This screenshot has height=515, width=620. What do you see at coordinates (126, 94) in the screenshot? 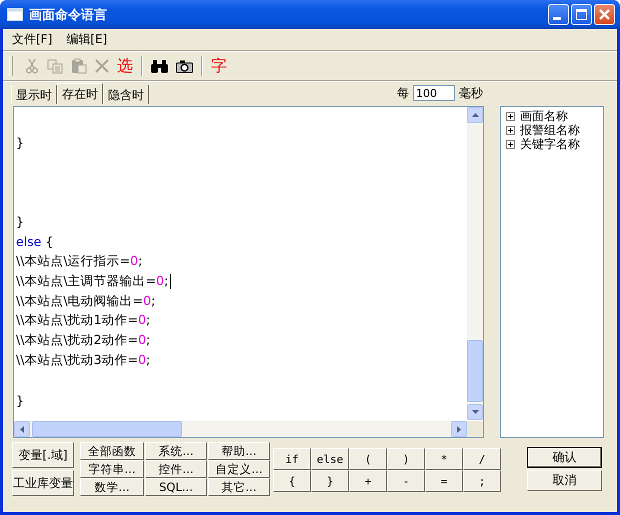
I see `tab: 隐含时` at bounding box center [126, 94].